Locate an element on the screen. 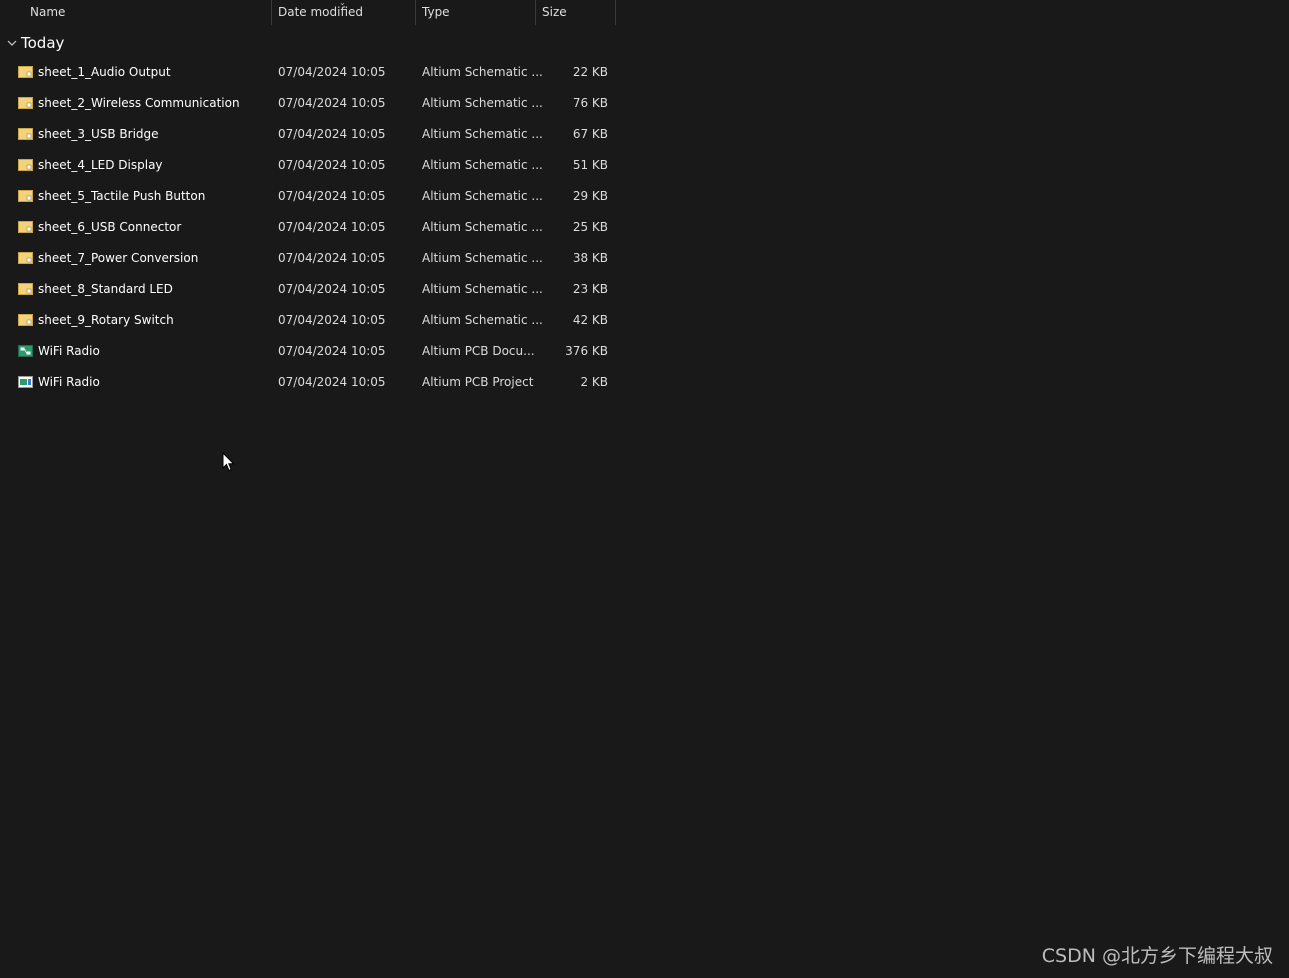  pcb-project-icon is located at coordinates (25, 382).